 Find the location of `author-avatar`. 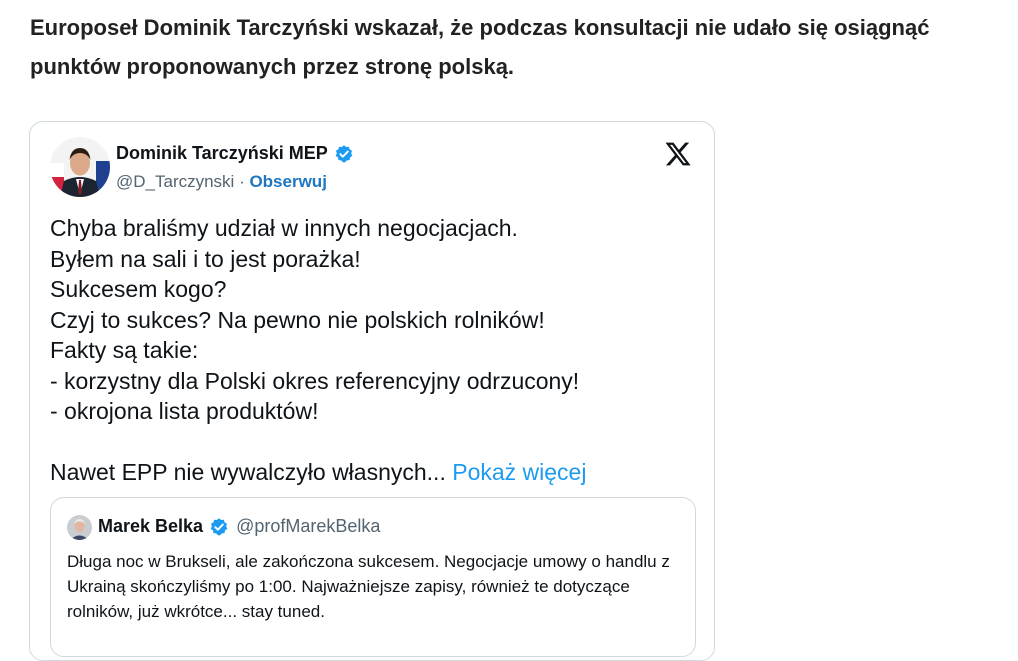

author-avatar is located at coordinates (80, 167).